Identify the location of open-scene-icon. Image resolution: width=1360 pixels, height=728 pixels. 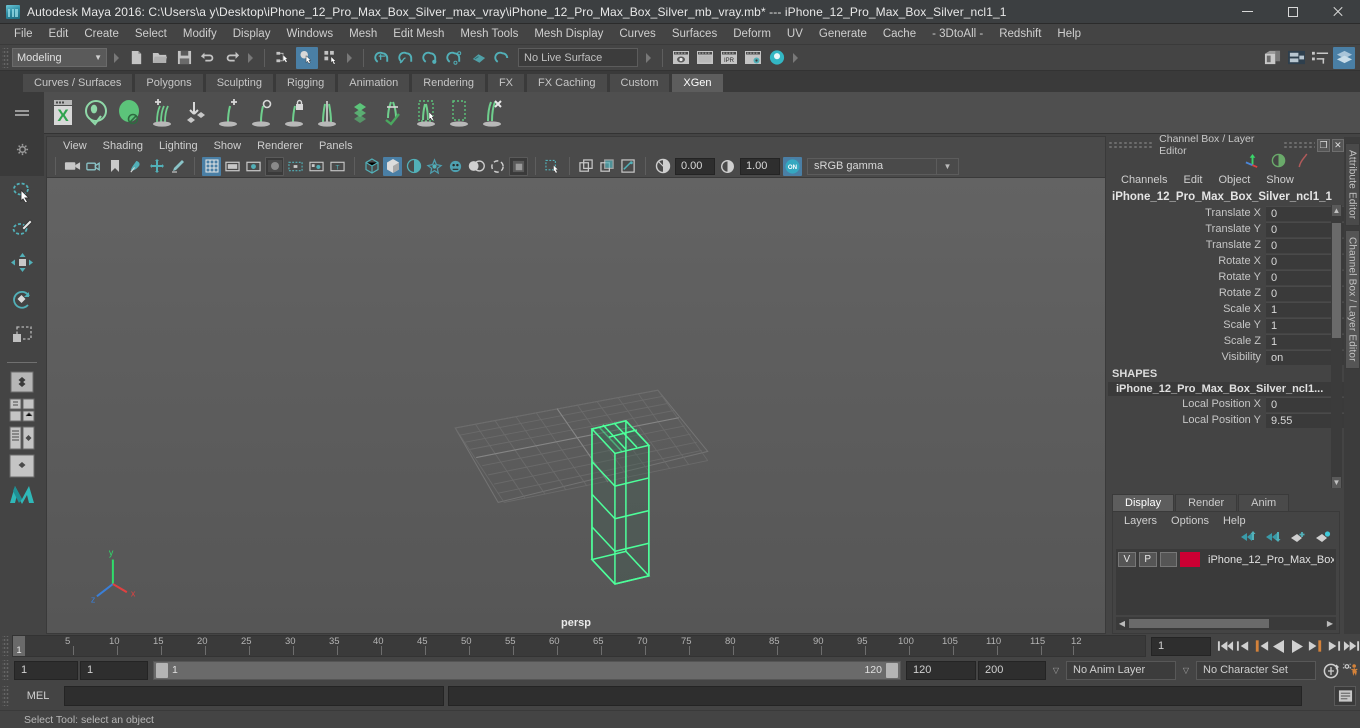
(160, 58).